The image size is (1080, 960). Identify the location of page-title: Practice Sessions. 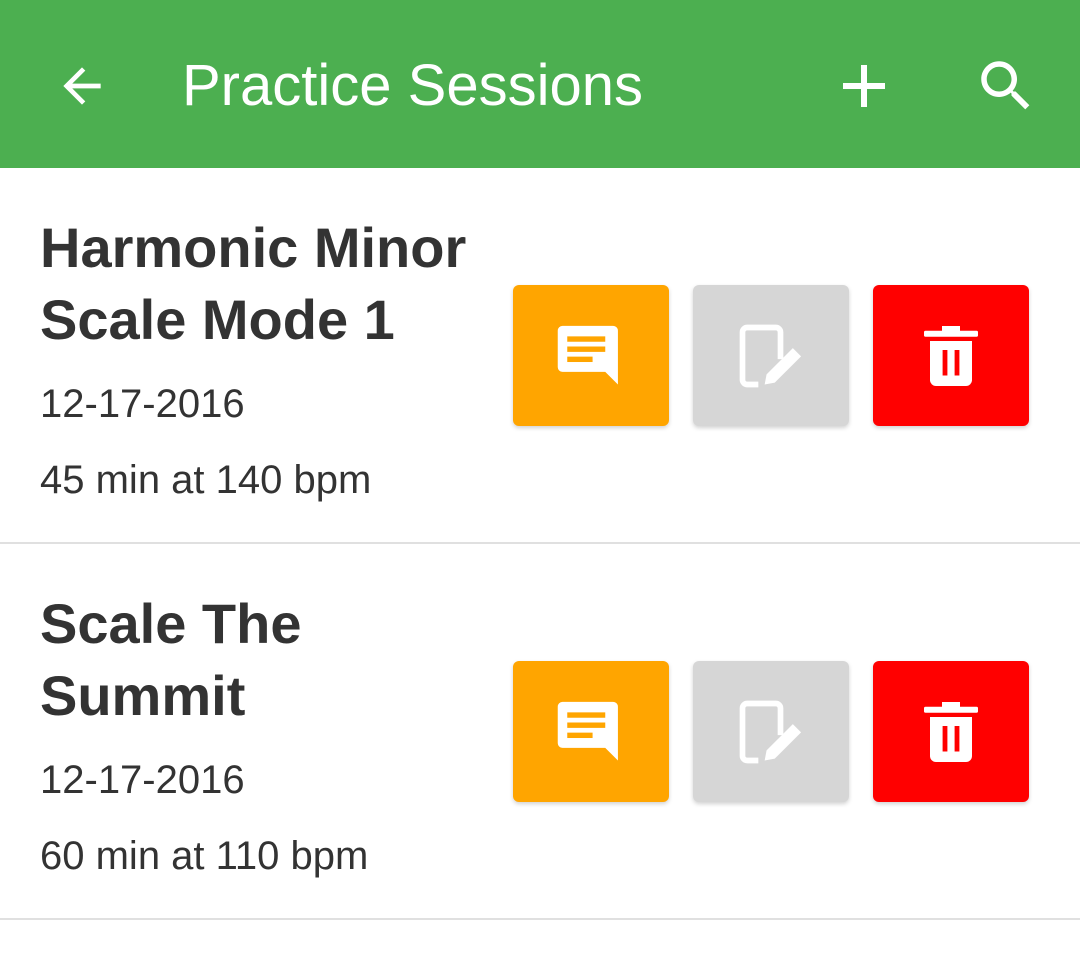
(412, 85).